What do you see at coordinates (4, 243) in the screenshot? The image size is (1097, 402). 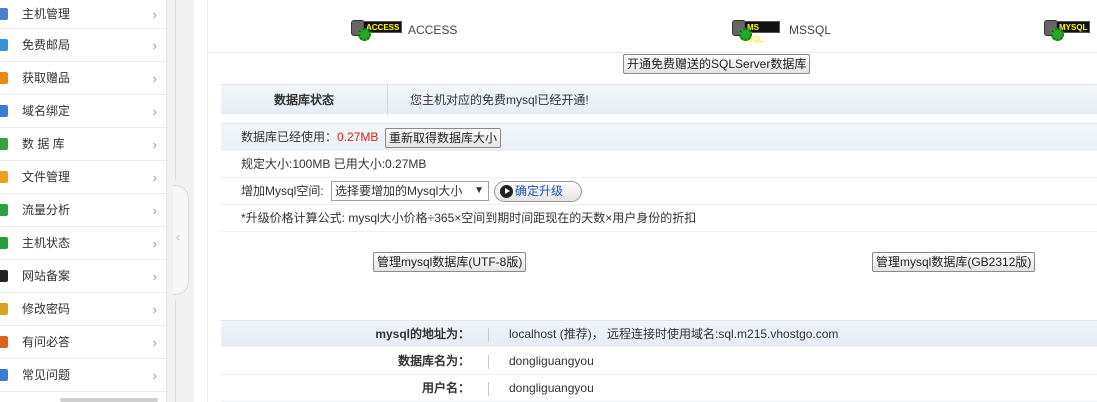 I see `status-icon` at bounding box center [4, 243].